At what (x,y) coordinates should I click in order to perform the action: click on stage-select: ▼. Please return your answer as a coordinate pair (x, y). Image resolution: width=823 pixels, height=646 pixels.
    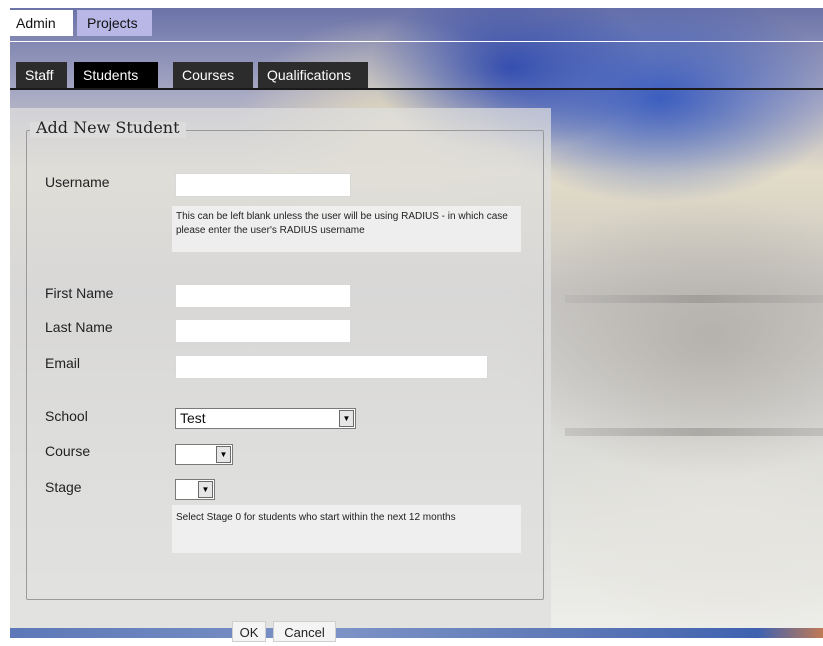
    Looking at the image, I should click on (195, 489).